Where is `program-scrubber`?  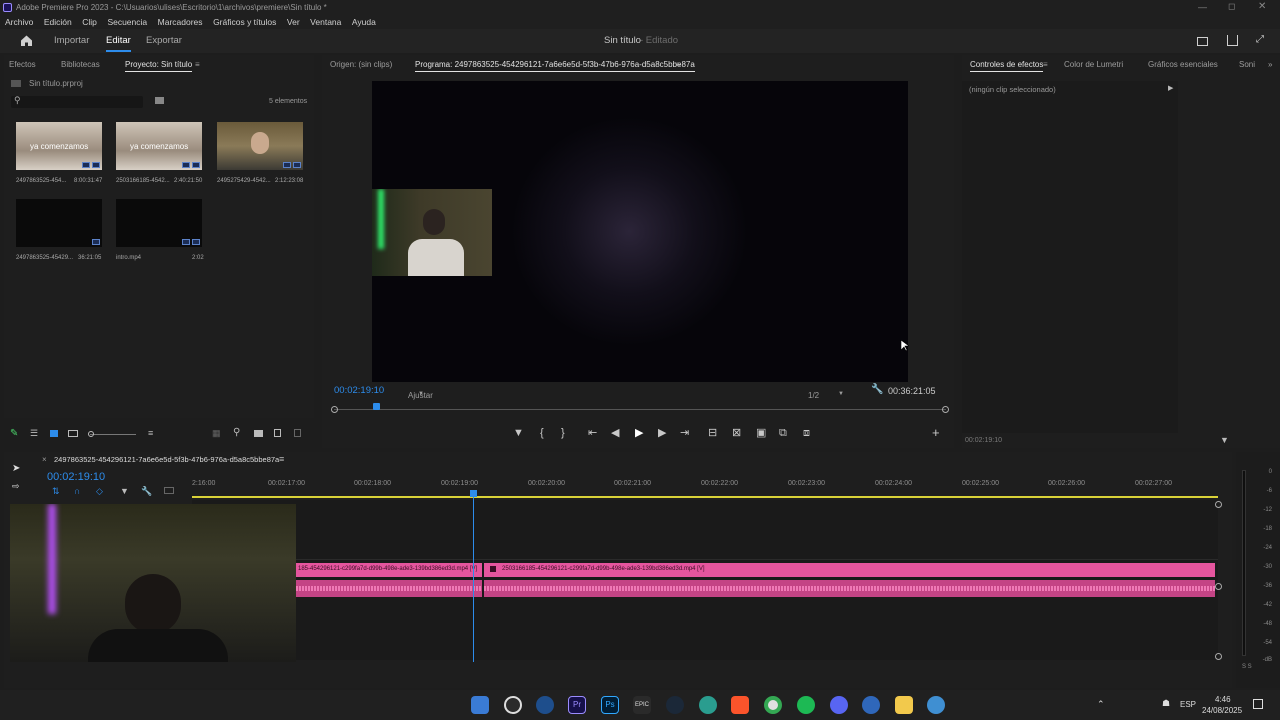
program-scrubber is located at coordinates (640, 410).